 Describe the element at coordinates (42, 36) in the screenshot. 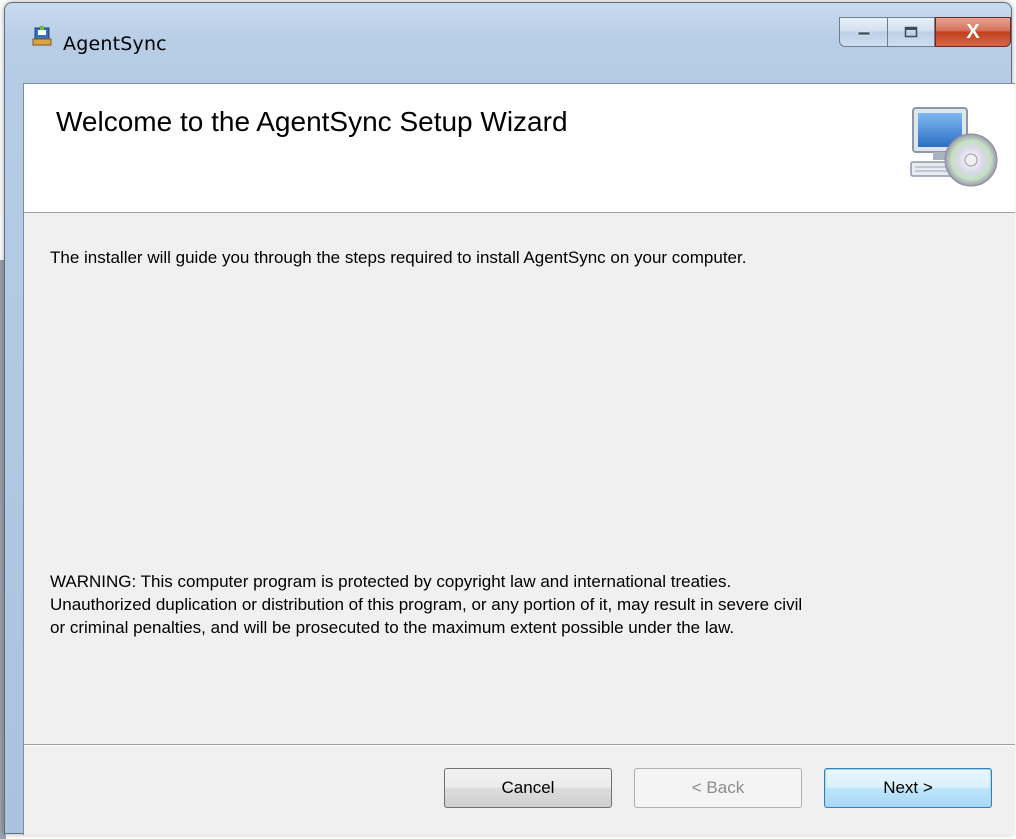

I see `installer-package-icon` at that location.